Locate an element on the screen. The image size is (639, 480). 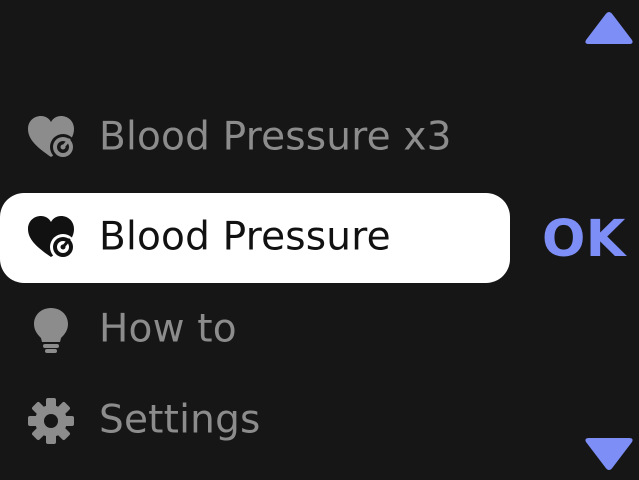
triangle-up-icon is located at coordinates (609, 28).